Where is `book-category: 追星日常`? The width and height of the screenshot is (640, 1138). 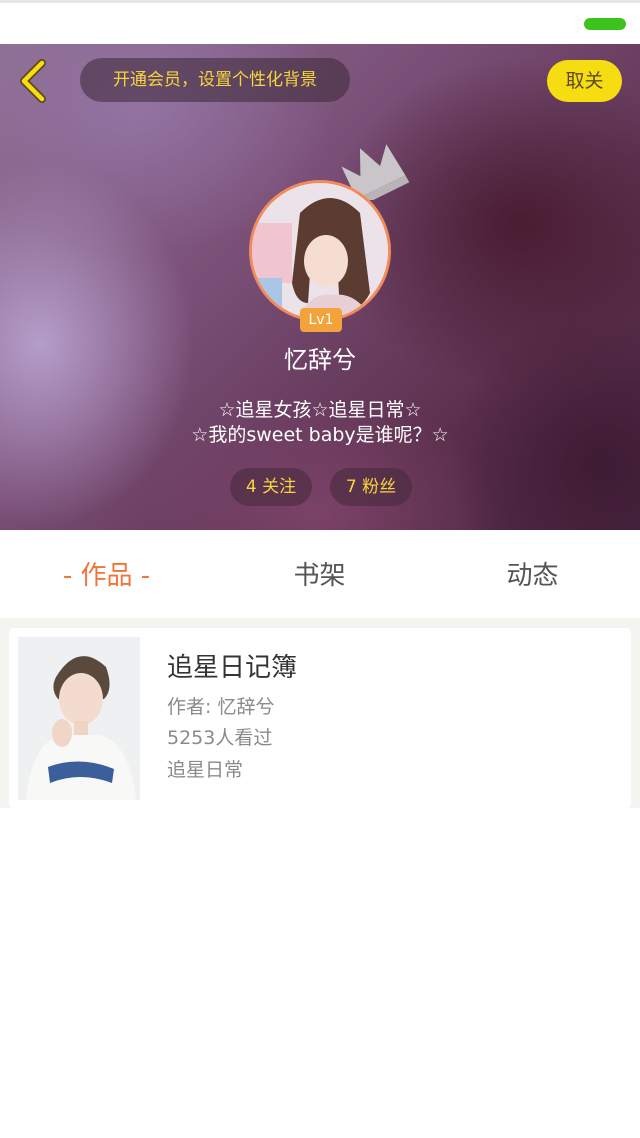 book-category: 追星日常 is located at coordinates (205, 770).